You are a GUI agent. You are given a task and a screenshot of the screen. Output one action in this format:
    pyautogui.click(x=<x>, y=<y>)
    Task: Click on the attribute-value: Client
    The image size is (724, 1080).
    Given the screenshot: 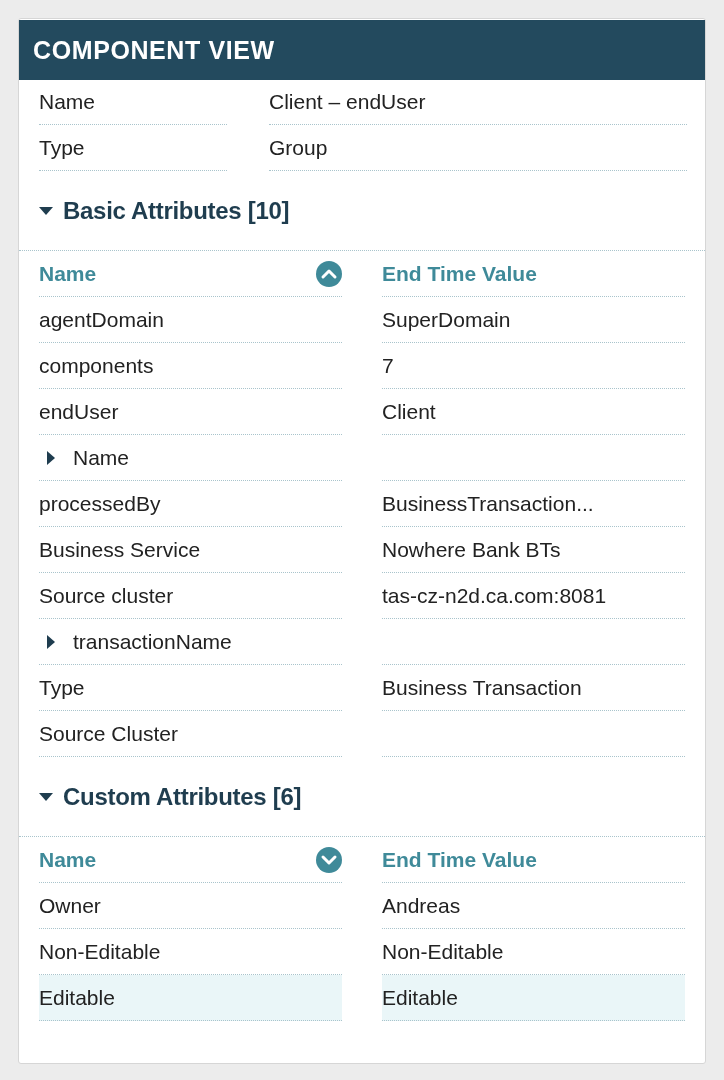 What is the action you would take?
    pyautogui.click(x=409, y=411)
    